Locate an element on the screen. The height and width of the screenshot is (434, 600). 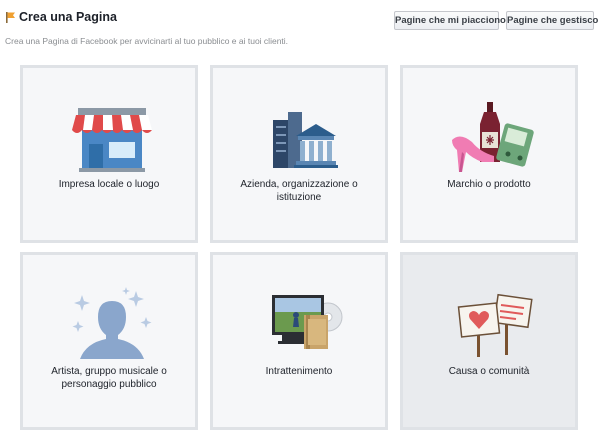
category-label: Causa o comunità is located at coordinates (489, 371).